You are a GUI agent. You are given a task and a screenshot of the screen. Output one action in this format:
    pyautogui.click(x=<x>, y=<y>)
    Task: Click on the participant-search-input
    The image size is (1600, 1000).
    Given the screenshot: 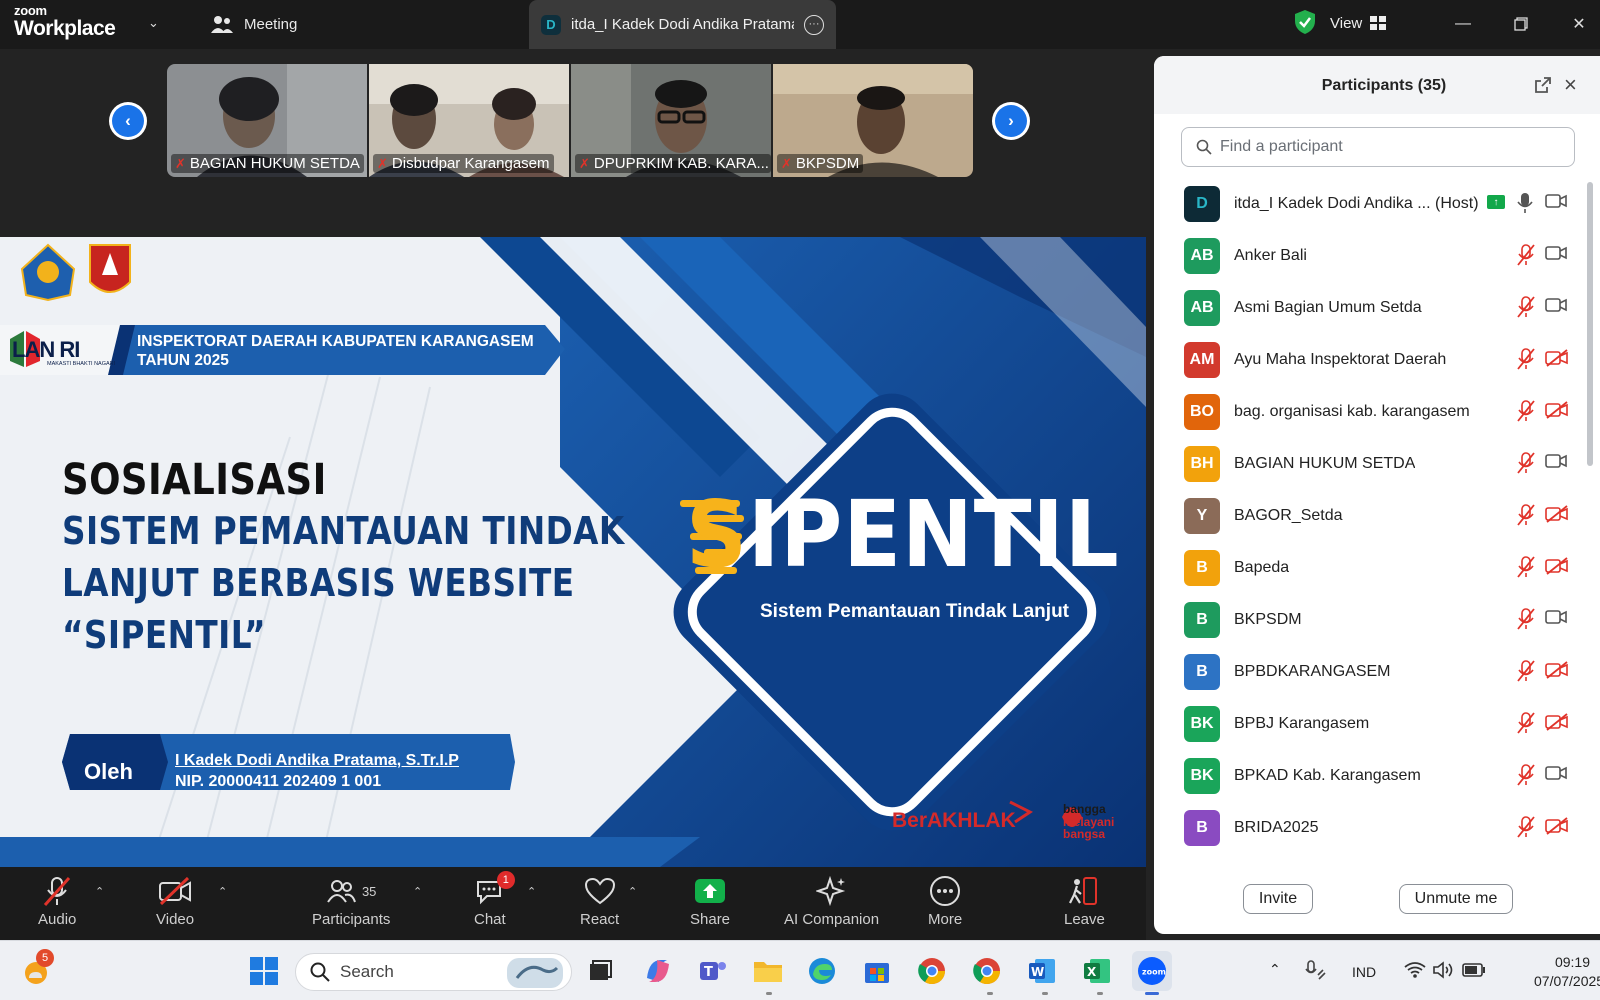 What is the action you would take?
    pyautogui.click(x=1385, y=147)
    